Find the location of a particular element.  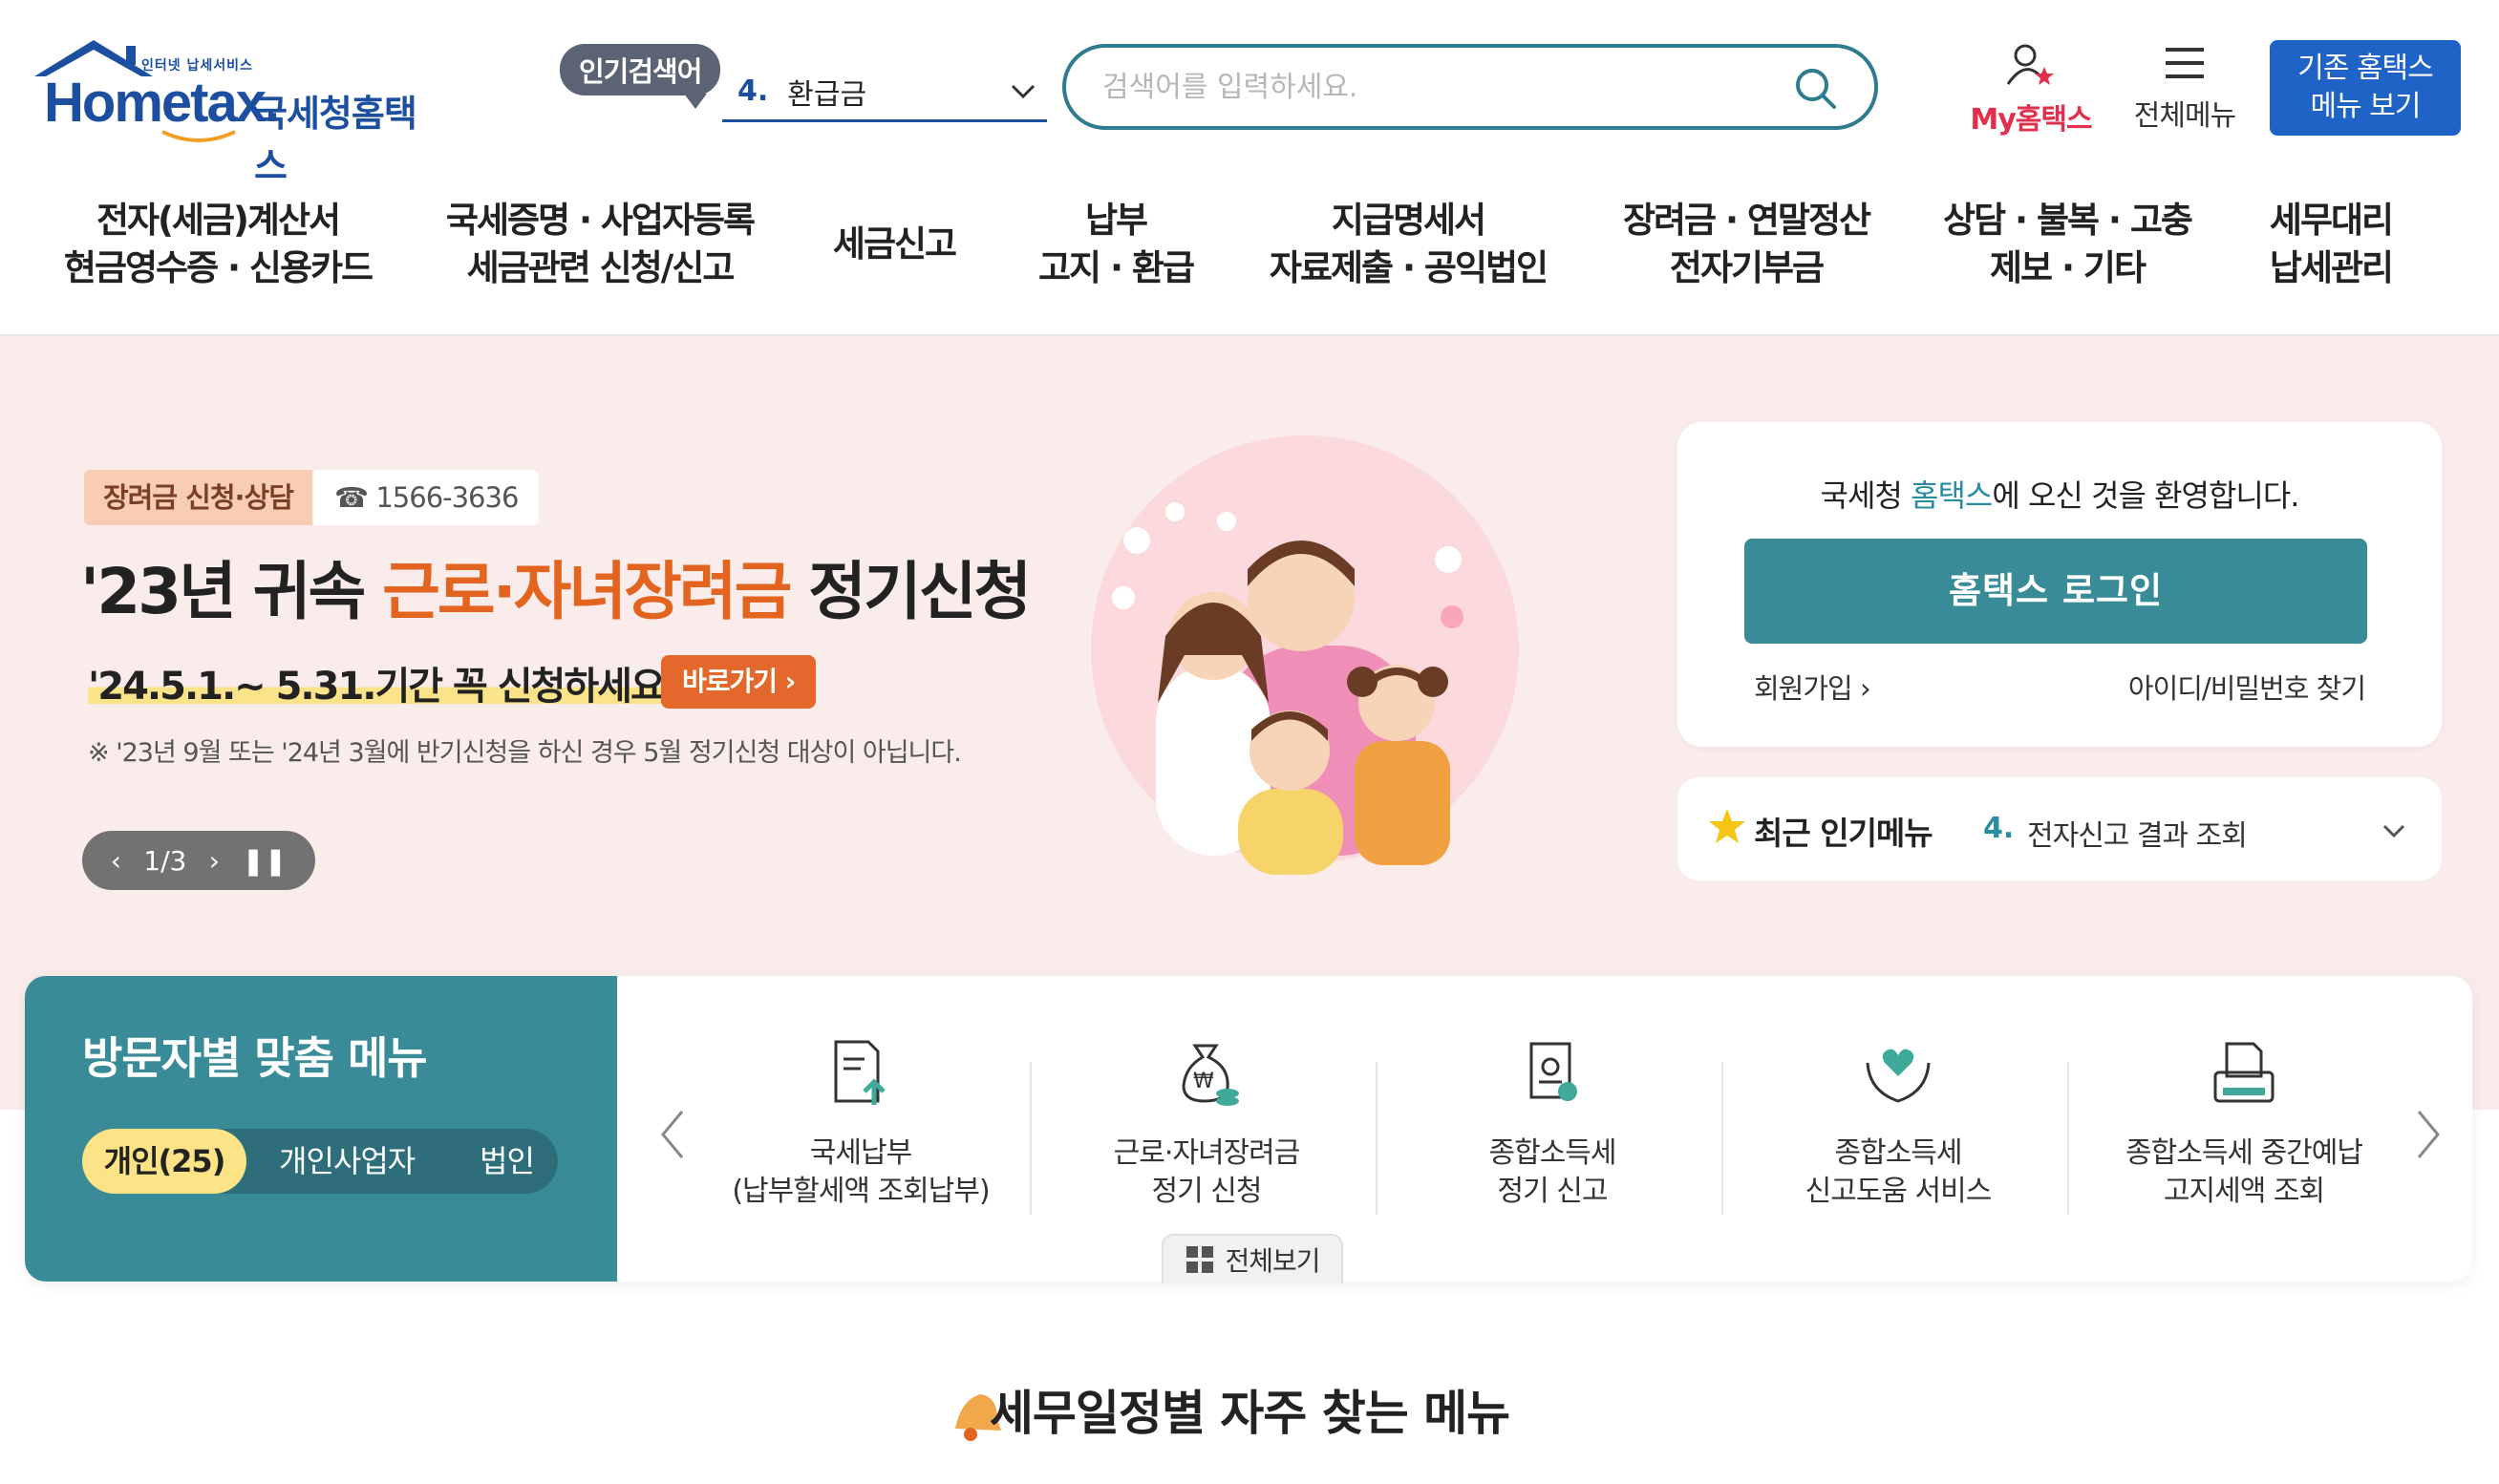

welcome-pre: 국세청 is located at coordinates (1866, 496).